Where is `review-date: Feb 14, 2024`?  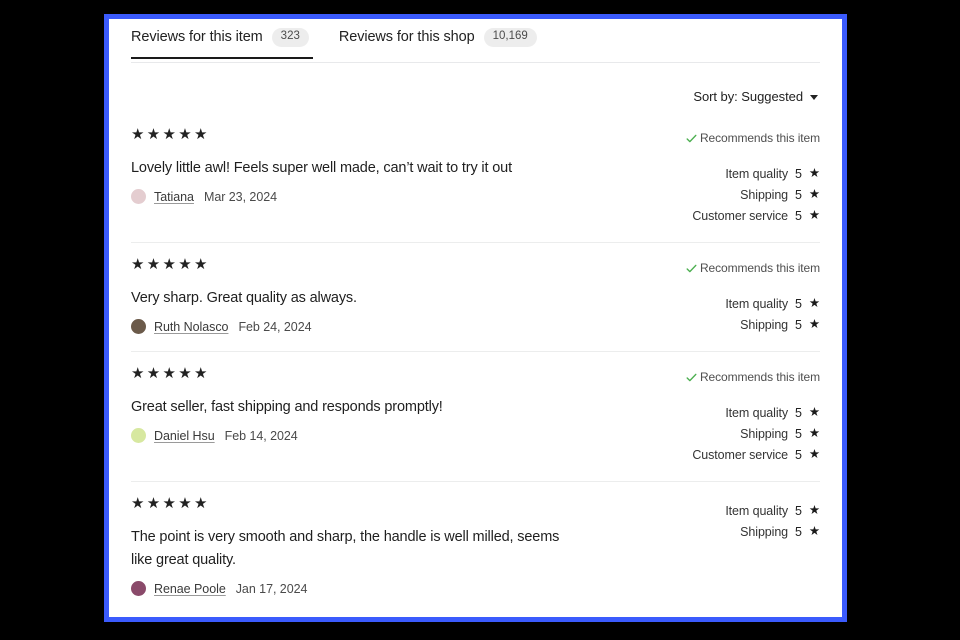 review-date: Feb 14, 2024 is located at coordinates (261, 435).